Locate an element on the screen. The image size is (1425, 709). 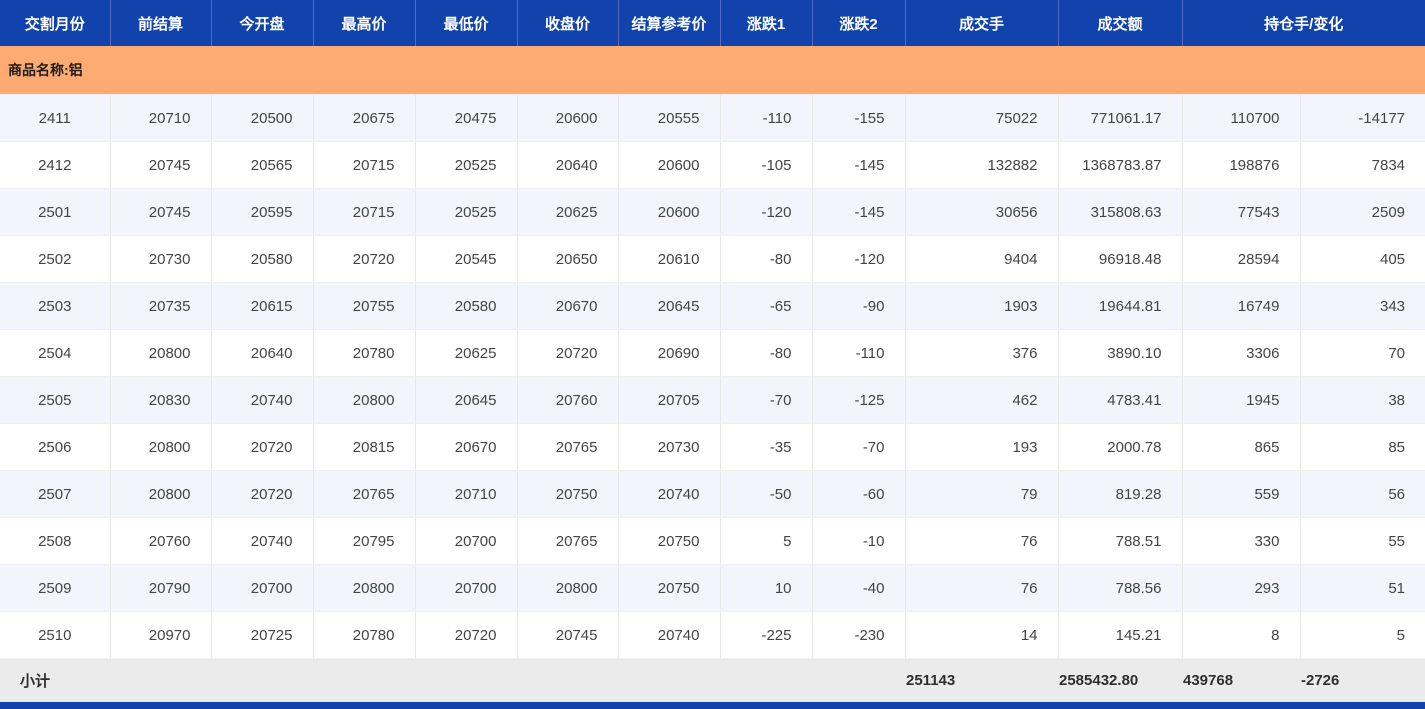
value-cell: 20710 is located at coordinates (466, 494).